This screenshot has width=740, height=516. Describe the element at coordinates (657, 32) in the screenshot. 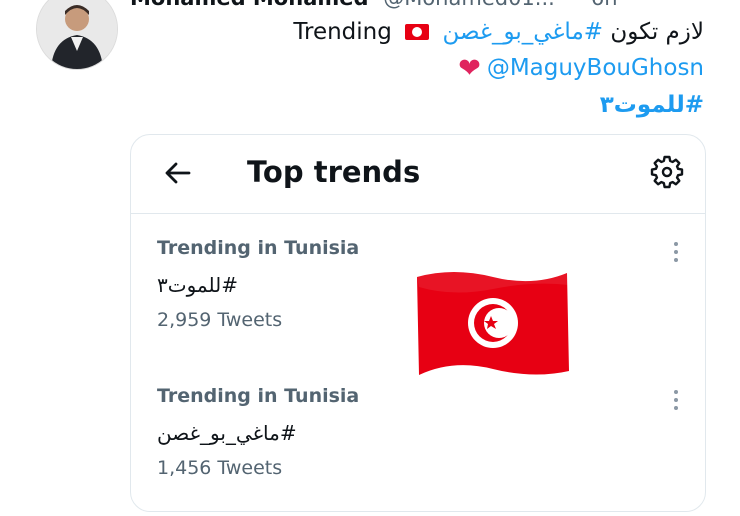

I see `tweet-prefix-text: لازم تكون` at that location.